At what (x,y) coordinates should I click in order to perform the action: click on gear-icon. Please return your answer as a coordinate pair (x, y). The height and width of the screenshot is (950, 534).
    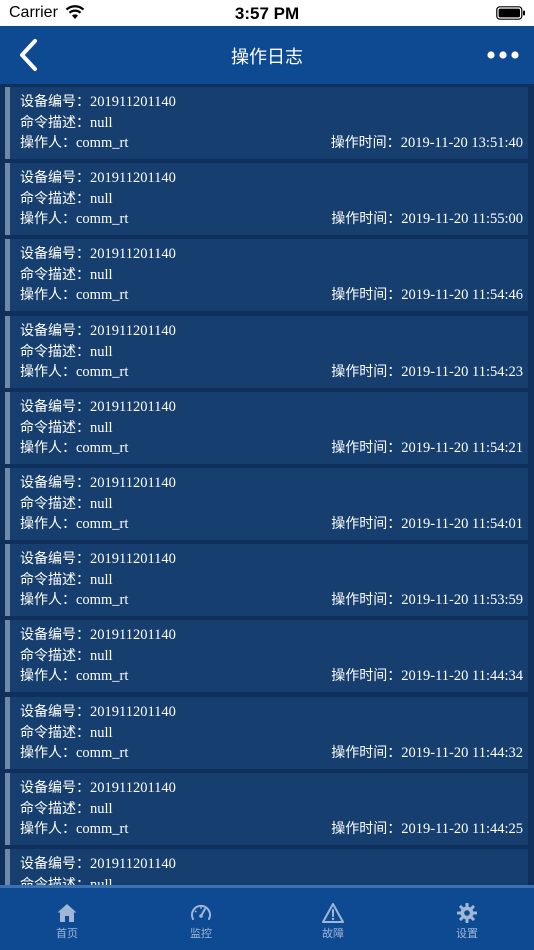
    Looking at the image, I should click on (467, 913).